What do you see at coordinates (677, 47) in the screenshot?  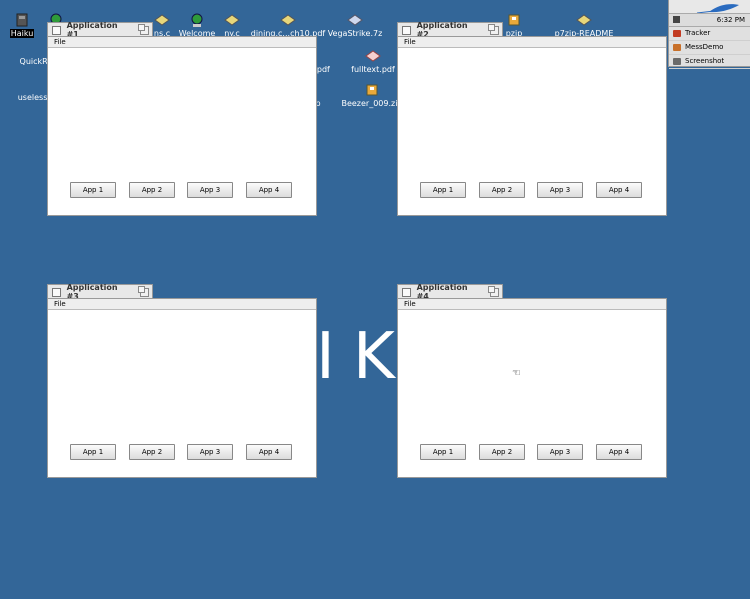 I see `app-icon` at bounding box center [677, 47].